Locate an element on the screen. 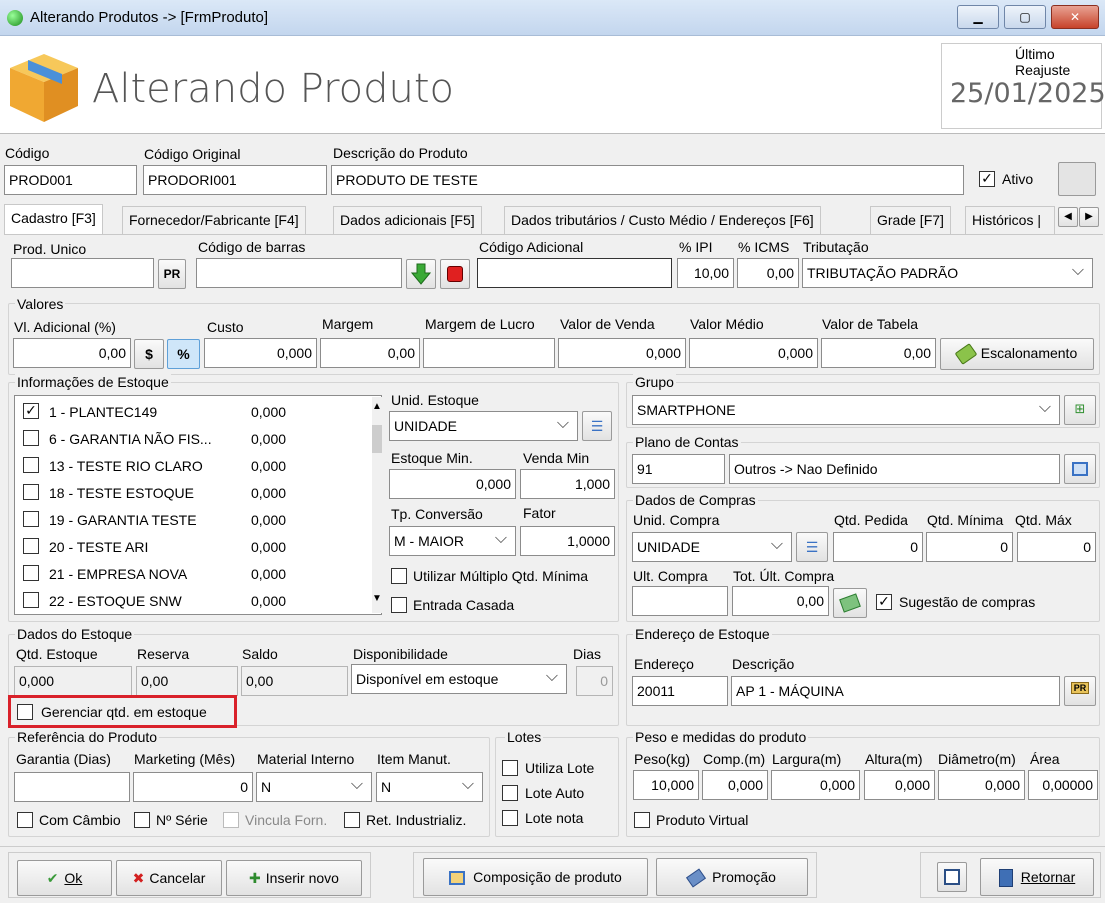 Image resolution: width=1105 pixels, height=903 pixels. altura-field: 0,000 is located at coordinates (899, 785).